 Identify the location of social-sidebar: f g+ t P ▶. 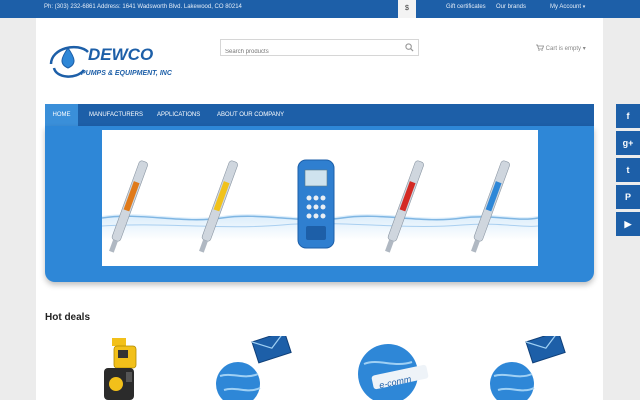
(628, 171).